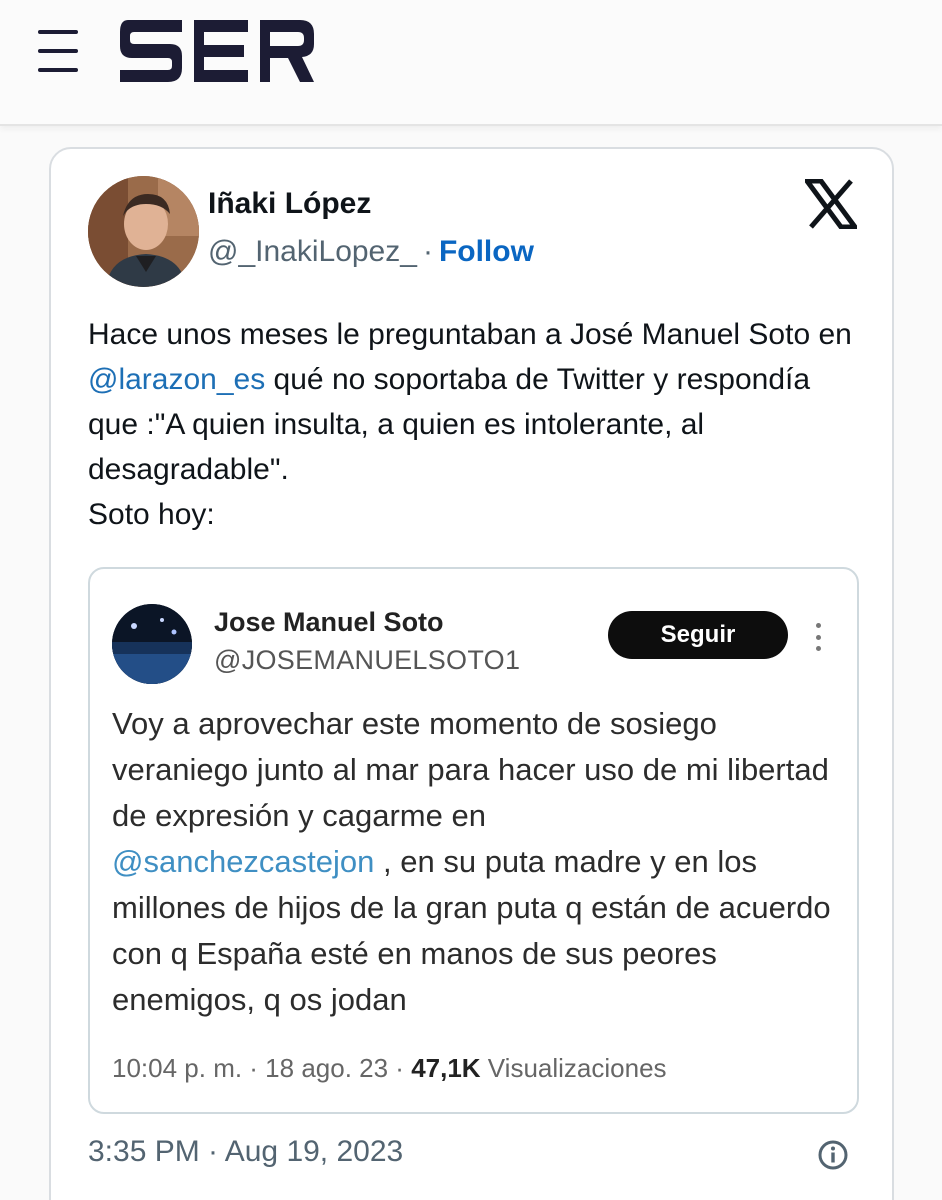  What do you see at coordinates (312, 251) in the screenshot?
I see `author-handle: @_InakiLopez_` at bounding box center [312, 251].